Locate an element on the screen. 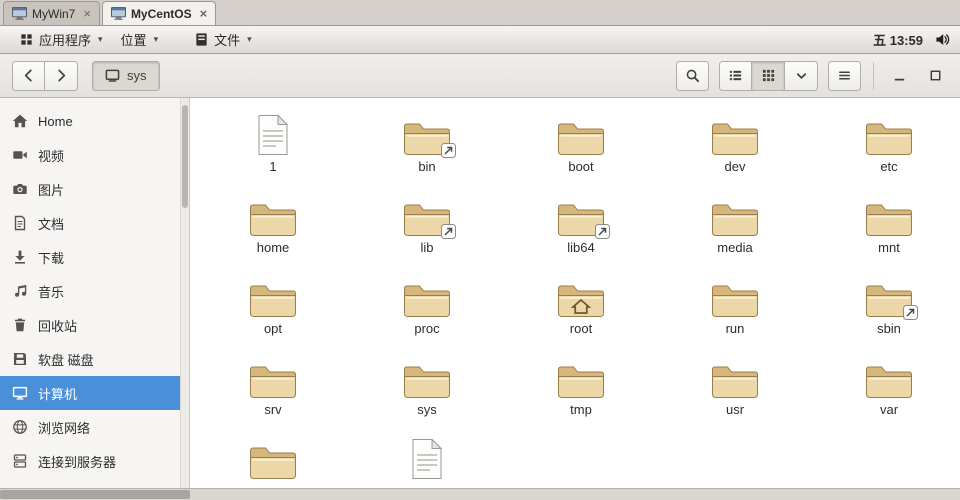 The height and width of the screenshot is (500, 960). vm-tab: MyWin7 × is located at coordinates (51, 13).